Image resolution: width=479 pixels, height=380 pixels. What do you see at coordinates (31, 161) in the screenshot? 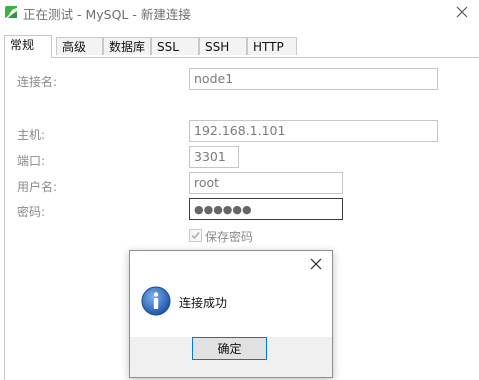
I see `port-label: 端口:` at bounding box center [31, 161].